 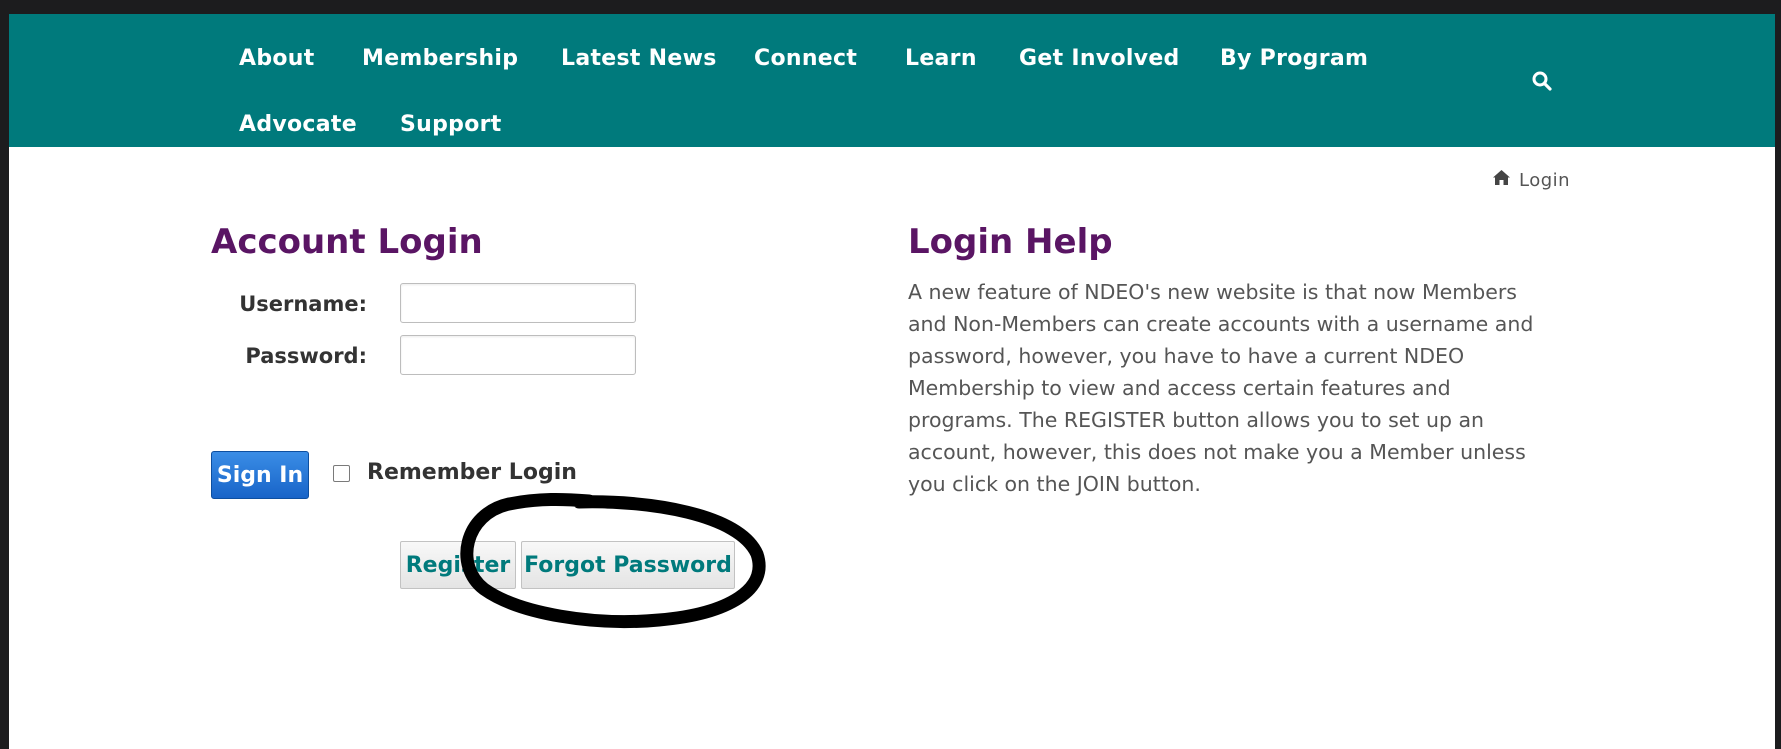 I want to click on nav-item-membership: Membership, so click(x=440, y=58).